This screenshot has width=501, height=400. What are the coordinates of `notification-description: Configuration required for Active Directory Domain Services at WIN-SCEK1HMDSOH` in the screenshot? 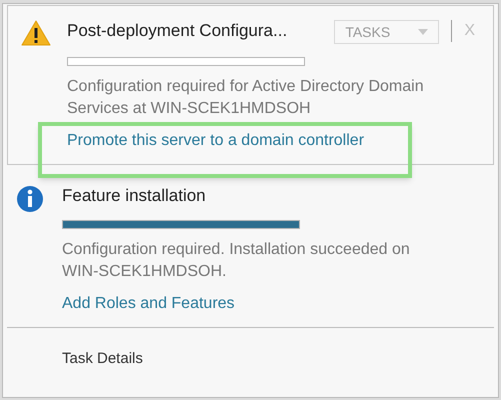 It's located at (246, 98).